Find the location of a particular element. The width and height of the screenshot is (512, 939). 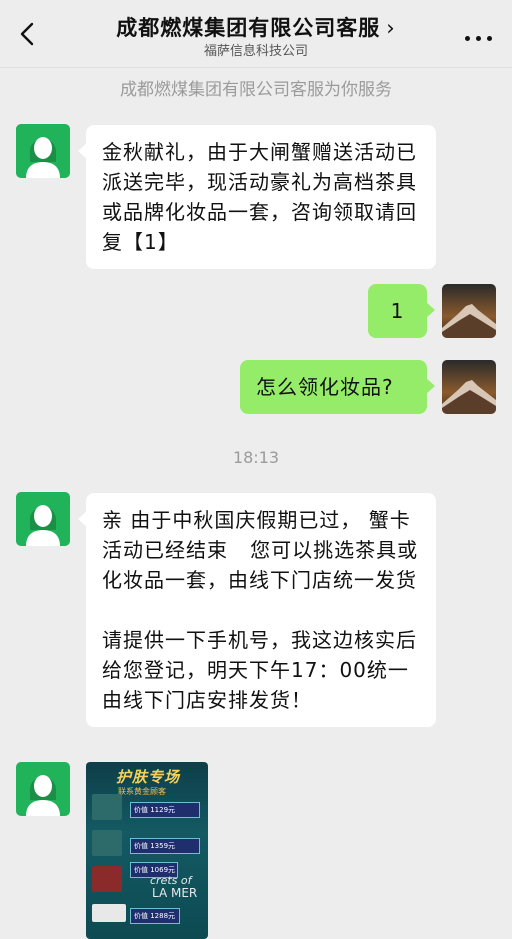

brand-text: LA MER is located at coordinates (175, 893).